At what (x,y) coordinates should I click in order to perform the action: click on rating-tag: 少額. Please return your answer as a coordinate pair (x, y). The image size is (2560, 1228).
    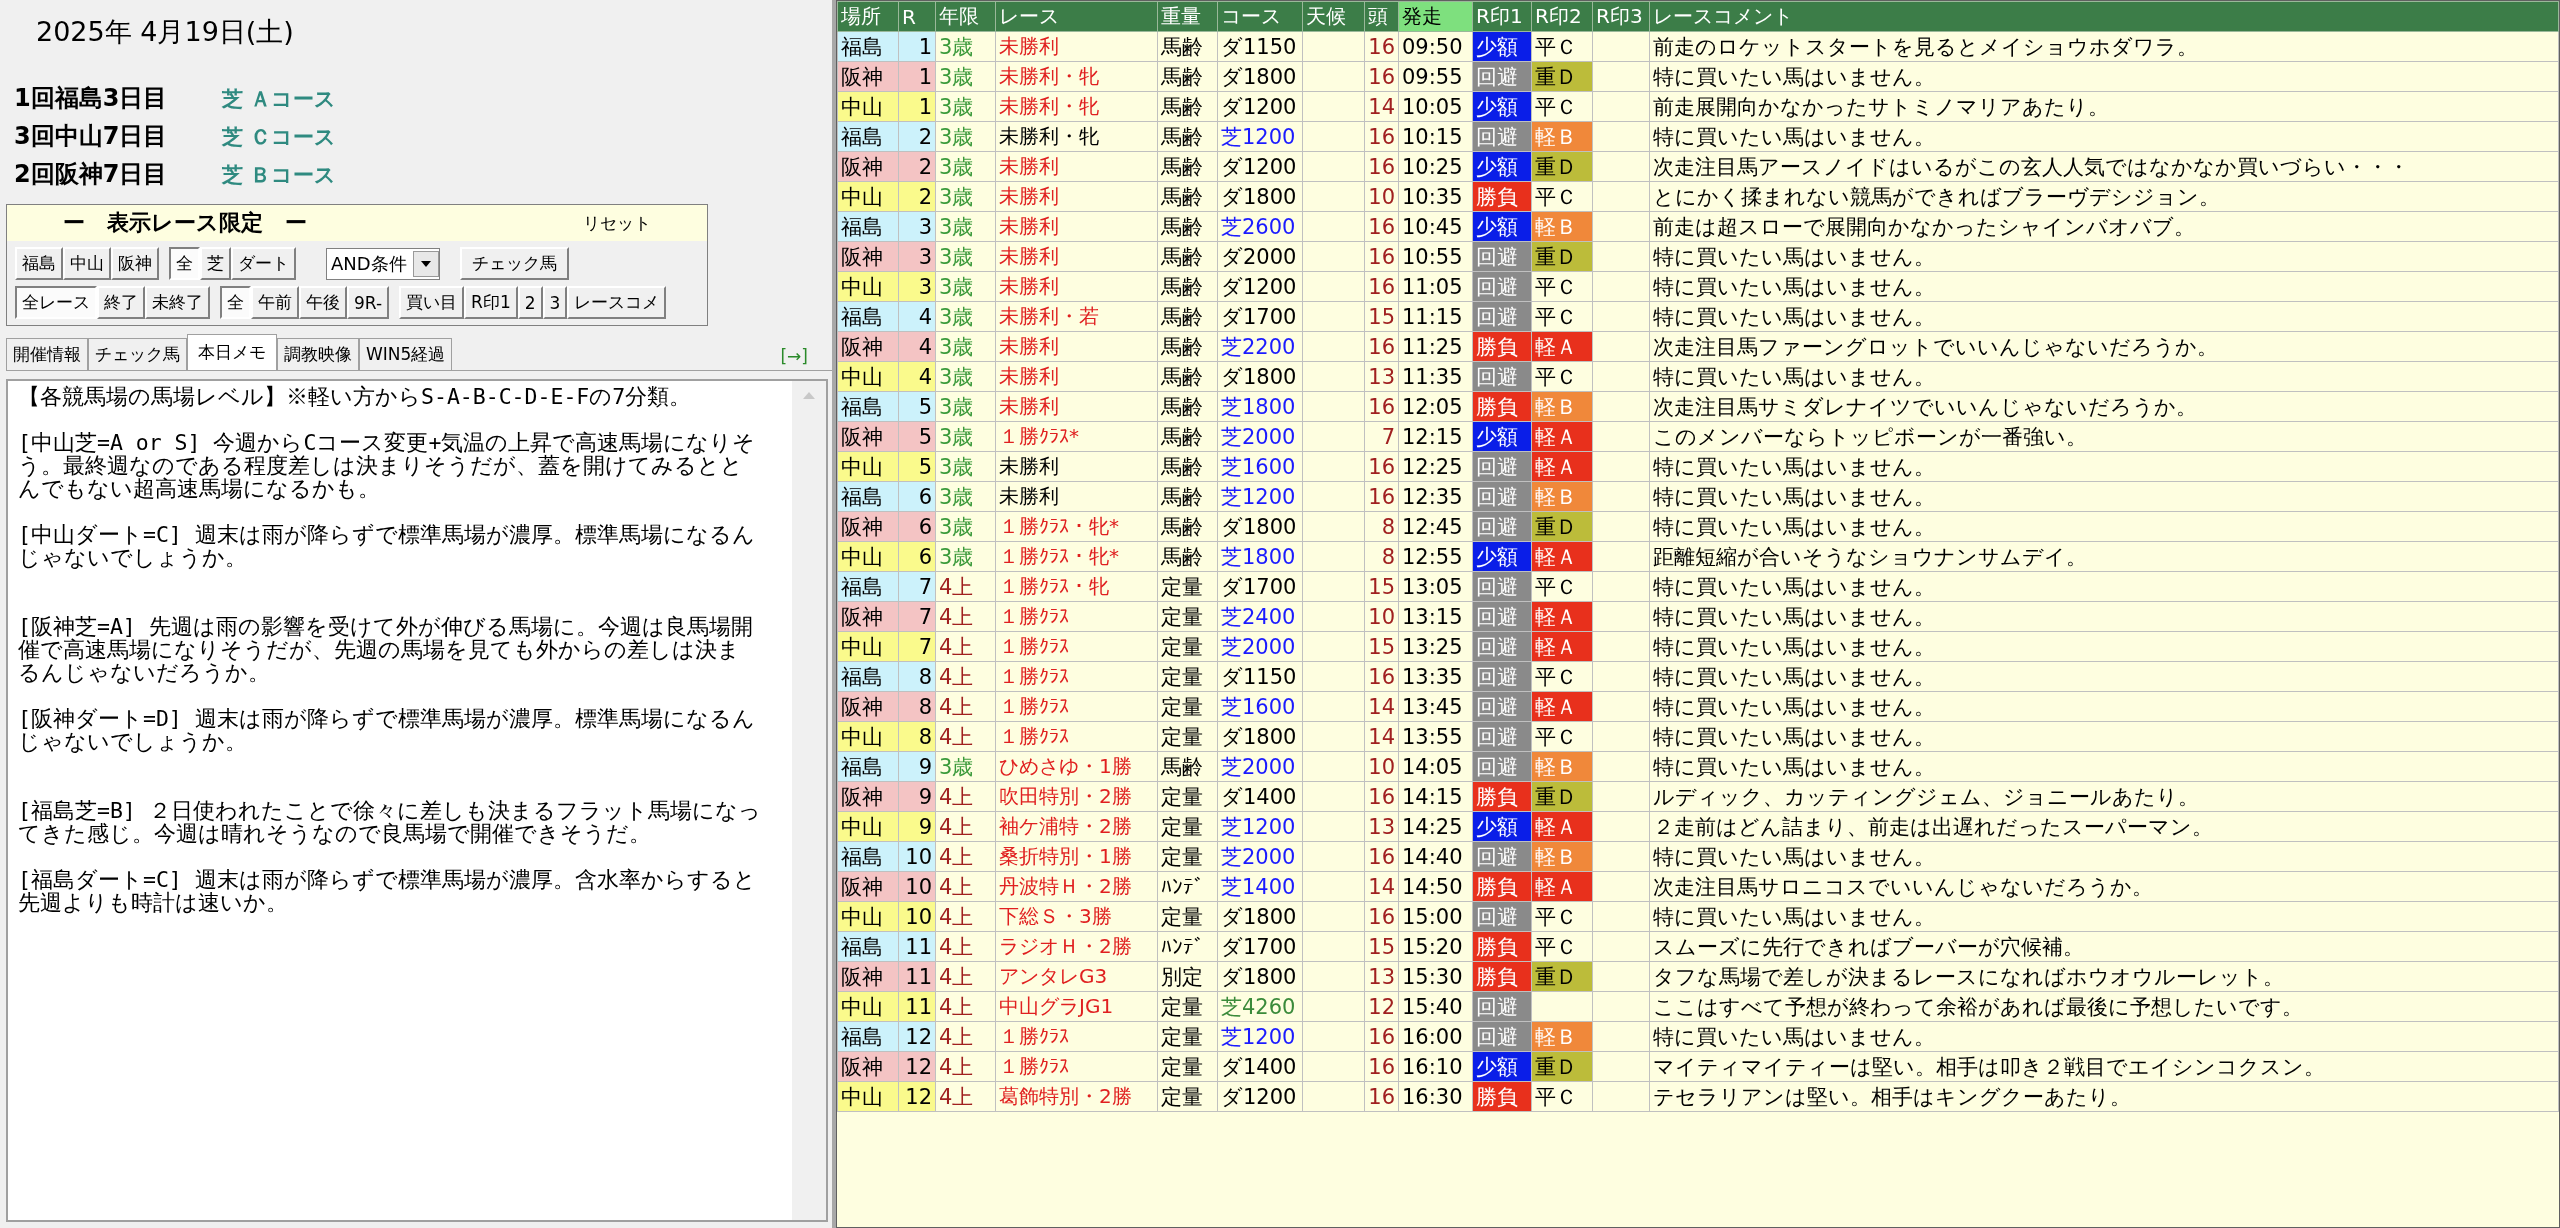
    Looking at the image, I should click on (1502, 46).